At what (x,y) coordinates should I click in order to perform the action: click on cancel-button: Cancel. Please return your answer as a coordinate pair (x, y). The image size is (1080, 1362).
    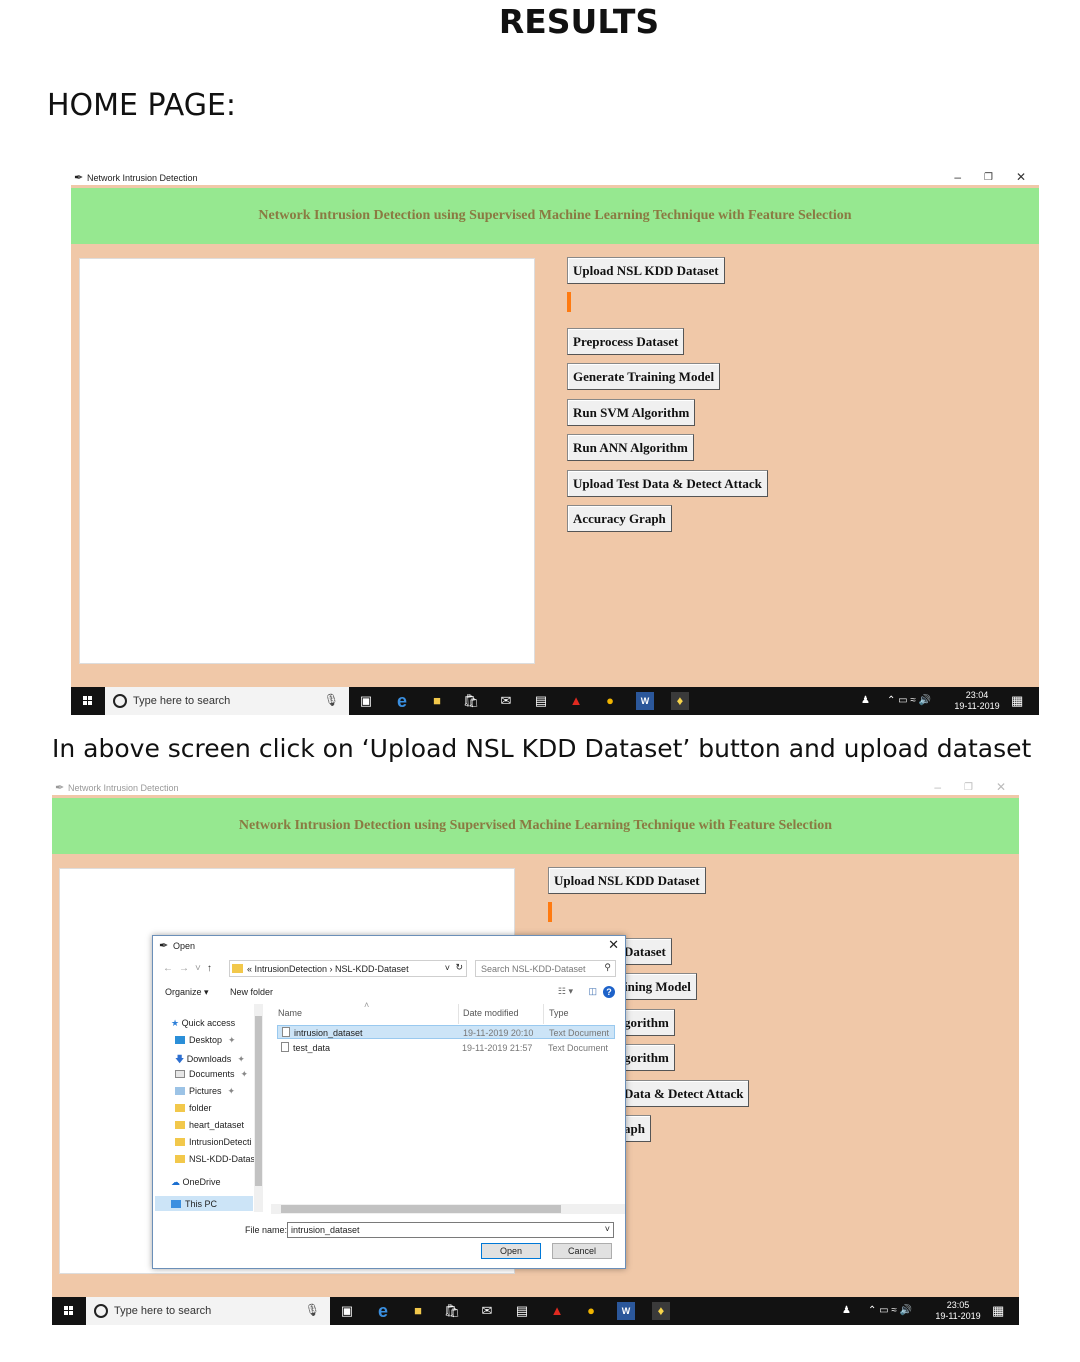
    Looking at the image, I should click on (582, 1251).